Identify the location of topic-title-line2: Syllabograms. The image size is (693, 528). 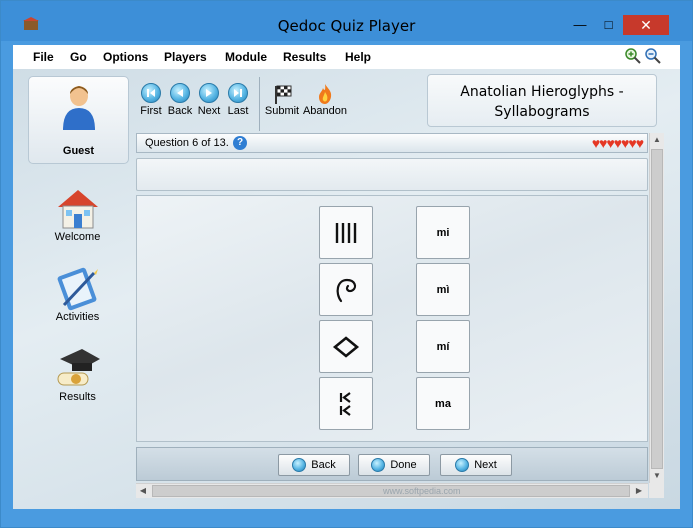
(542, 112).